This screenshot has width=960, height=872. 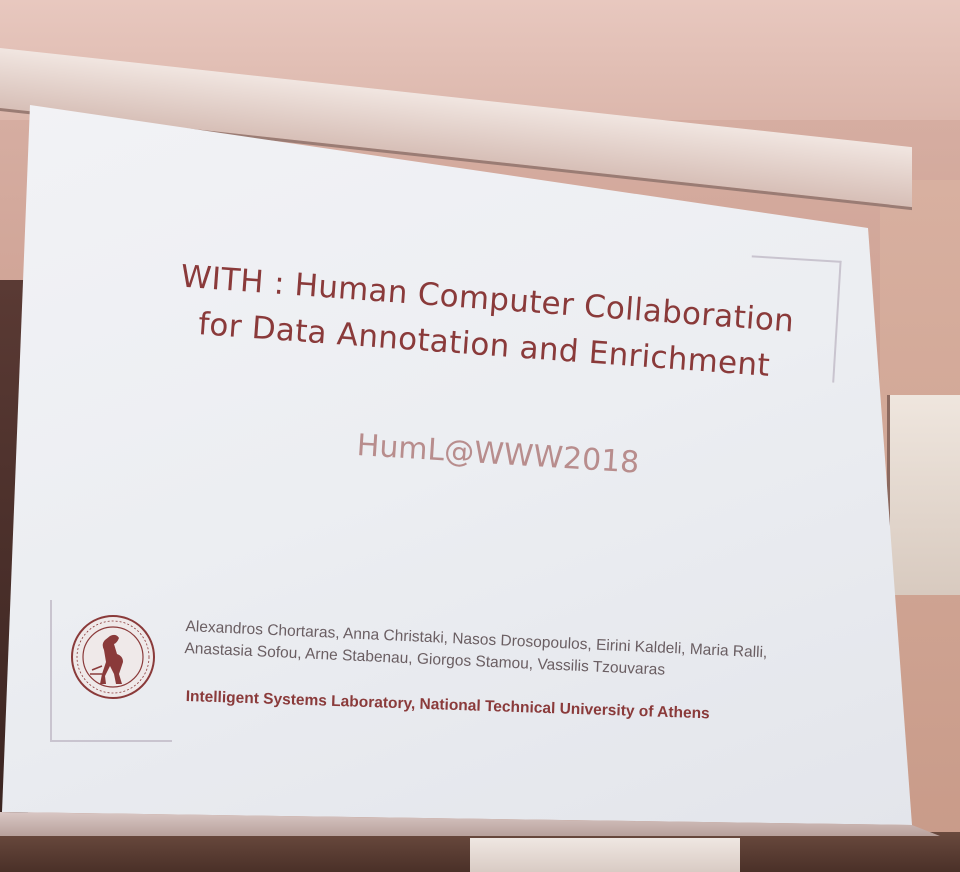 I want to click on window, so click(x=923, y=495).